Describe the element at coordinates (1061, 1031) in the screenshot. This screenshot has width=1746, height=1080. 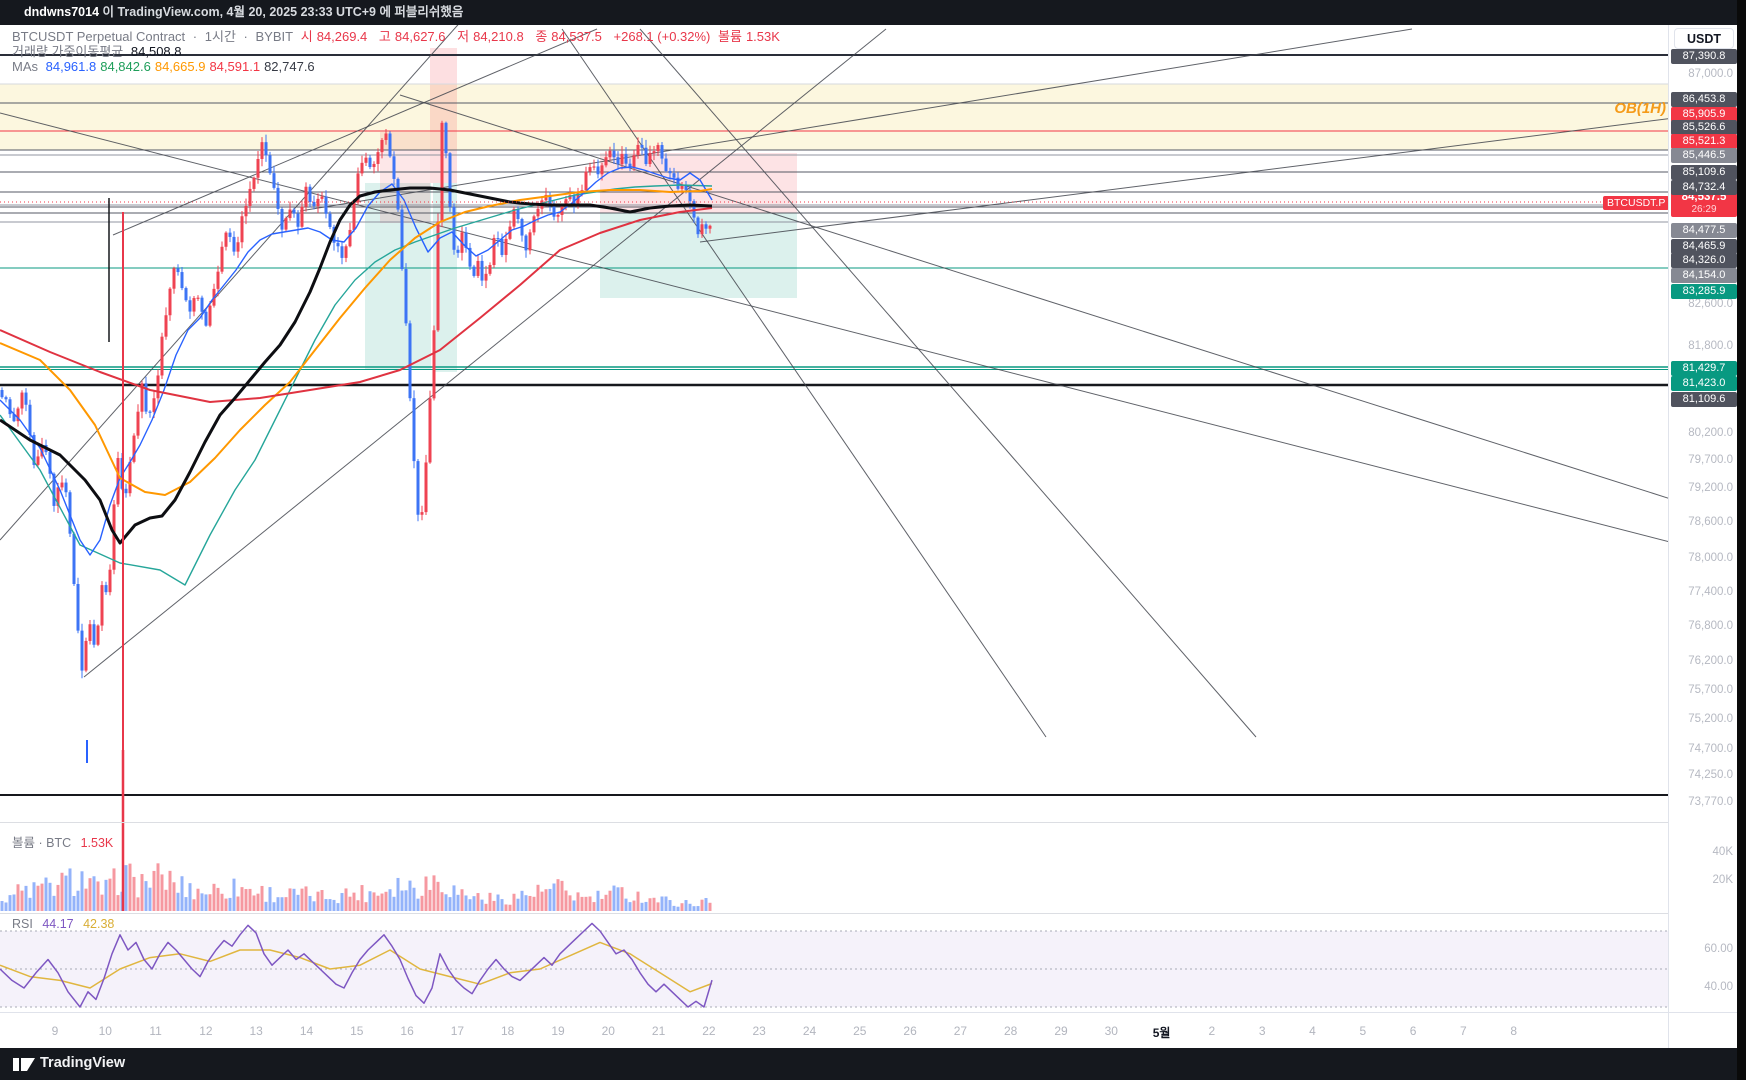
I see `time-axis-label: 29` at that location.